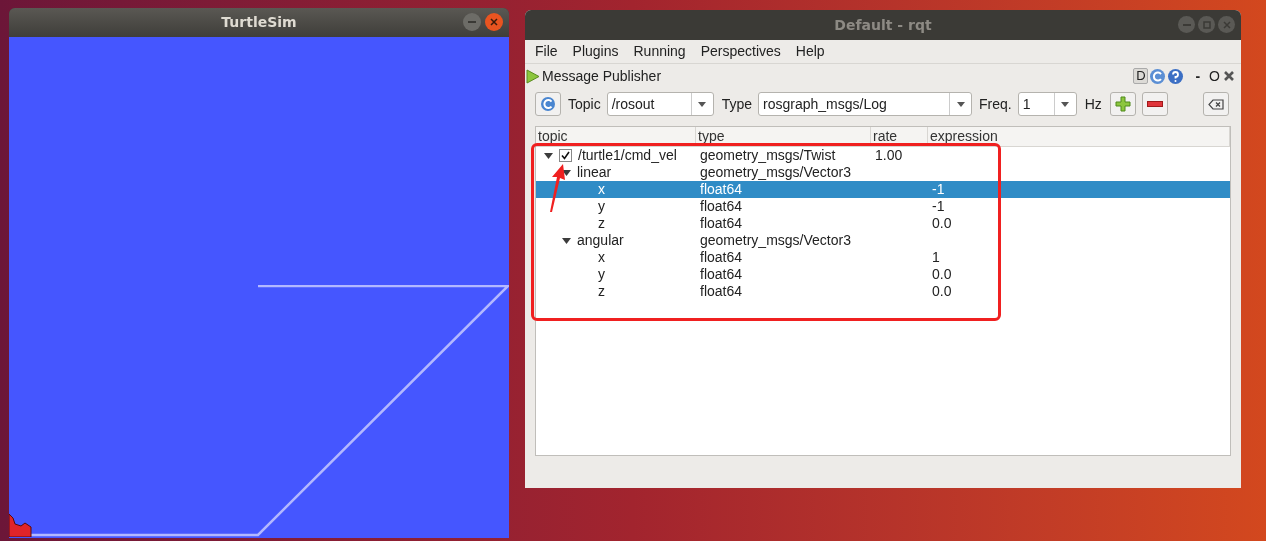 The width and height of the screenshot is (1266, 541). I want to click on play-icon, so click(533, 76).